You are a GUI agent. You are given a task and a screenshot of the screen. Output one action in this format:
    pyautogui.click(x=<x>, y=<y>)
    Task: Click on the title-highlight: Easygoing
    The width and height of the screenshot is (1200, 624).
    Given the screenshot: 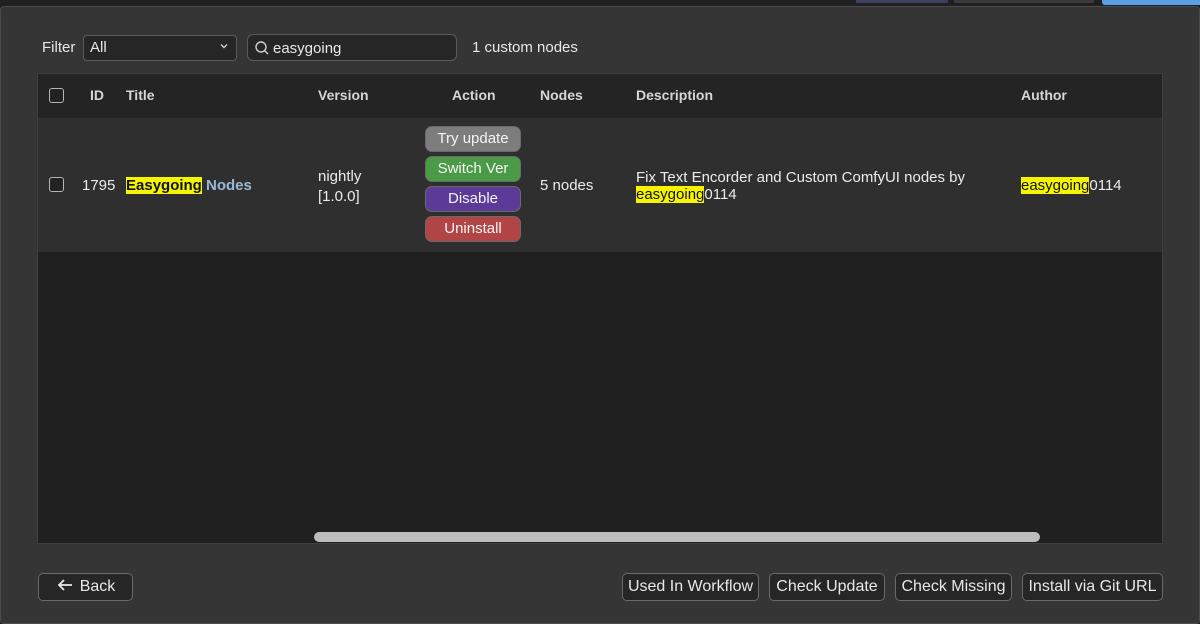 What is the action you would take?
    pyautogui.click(x=164, y=185)
    